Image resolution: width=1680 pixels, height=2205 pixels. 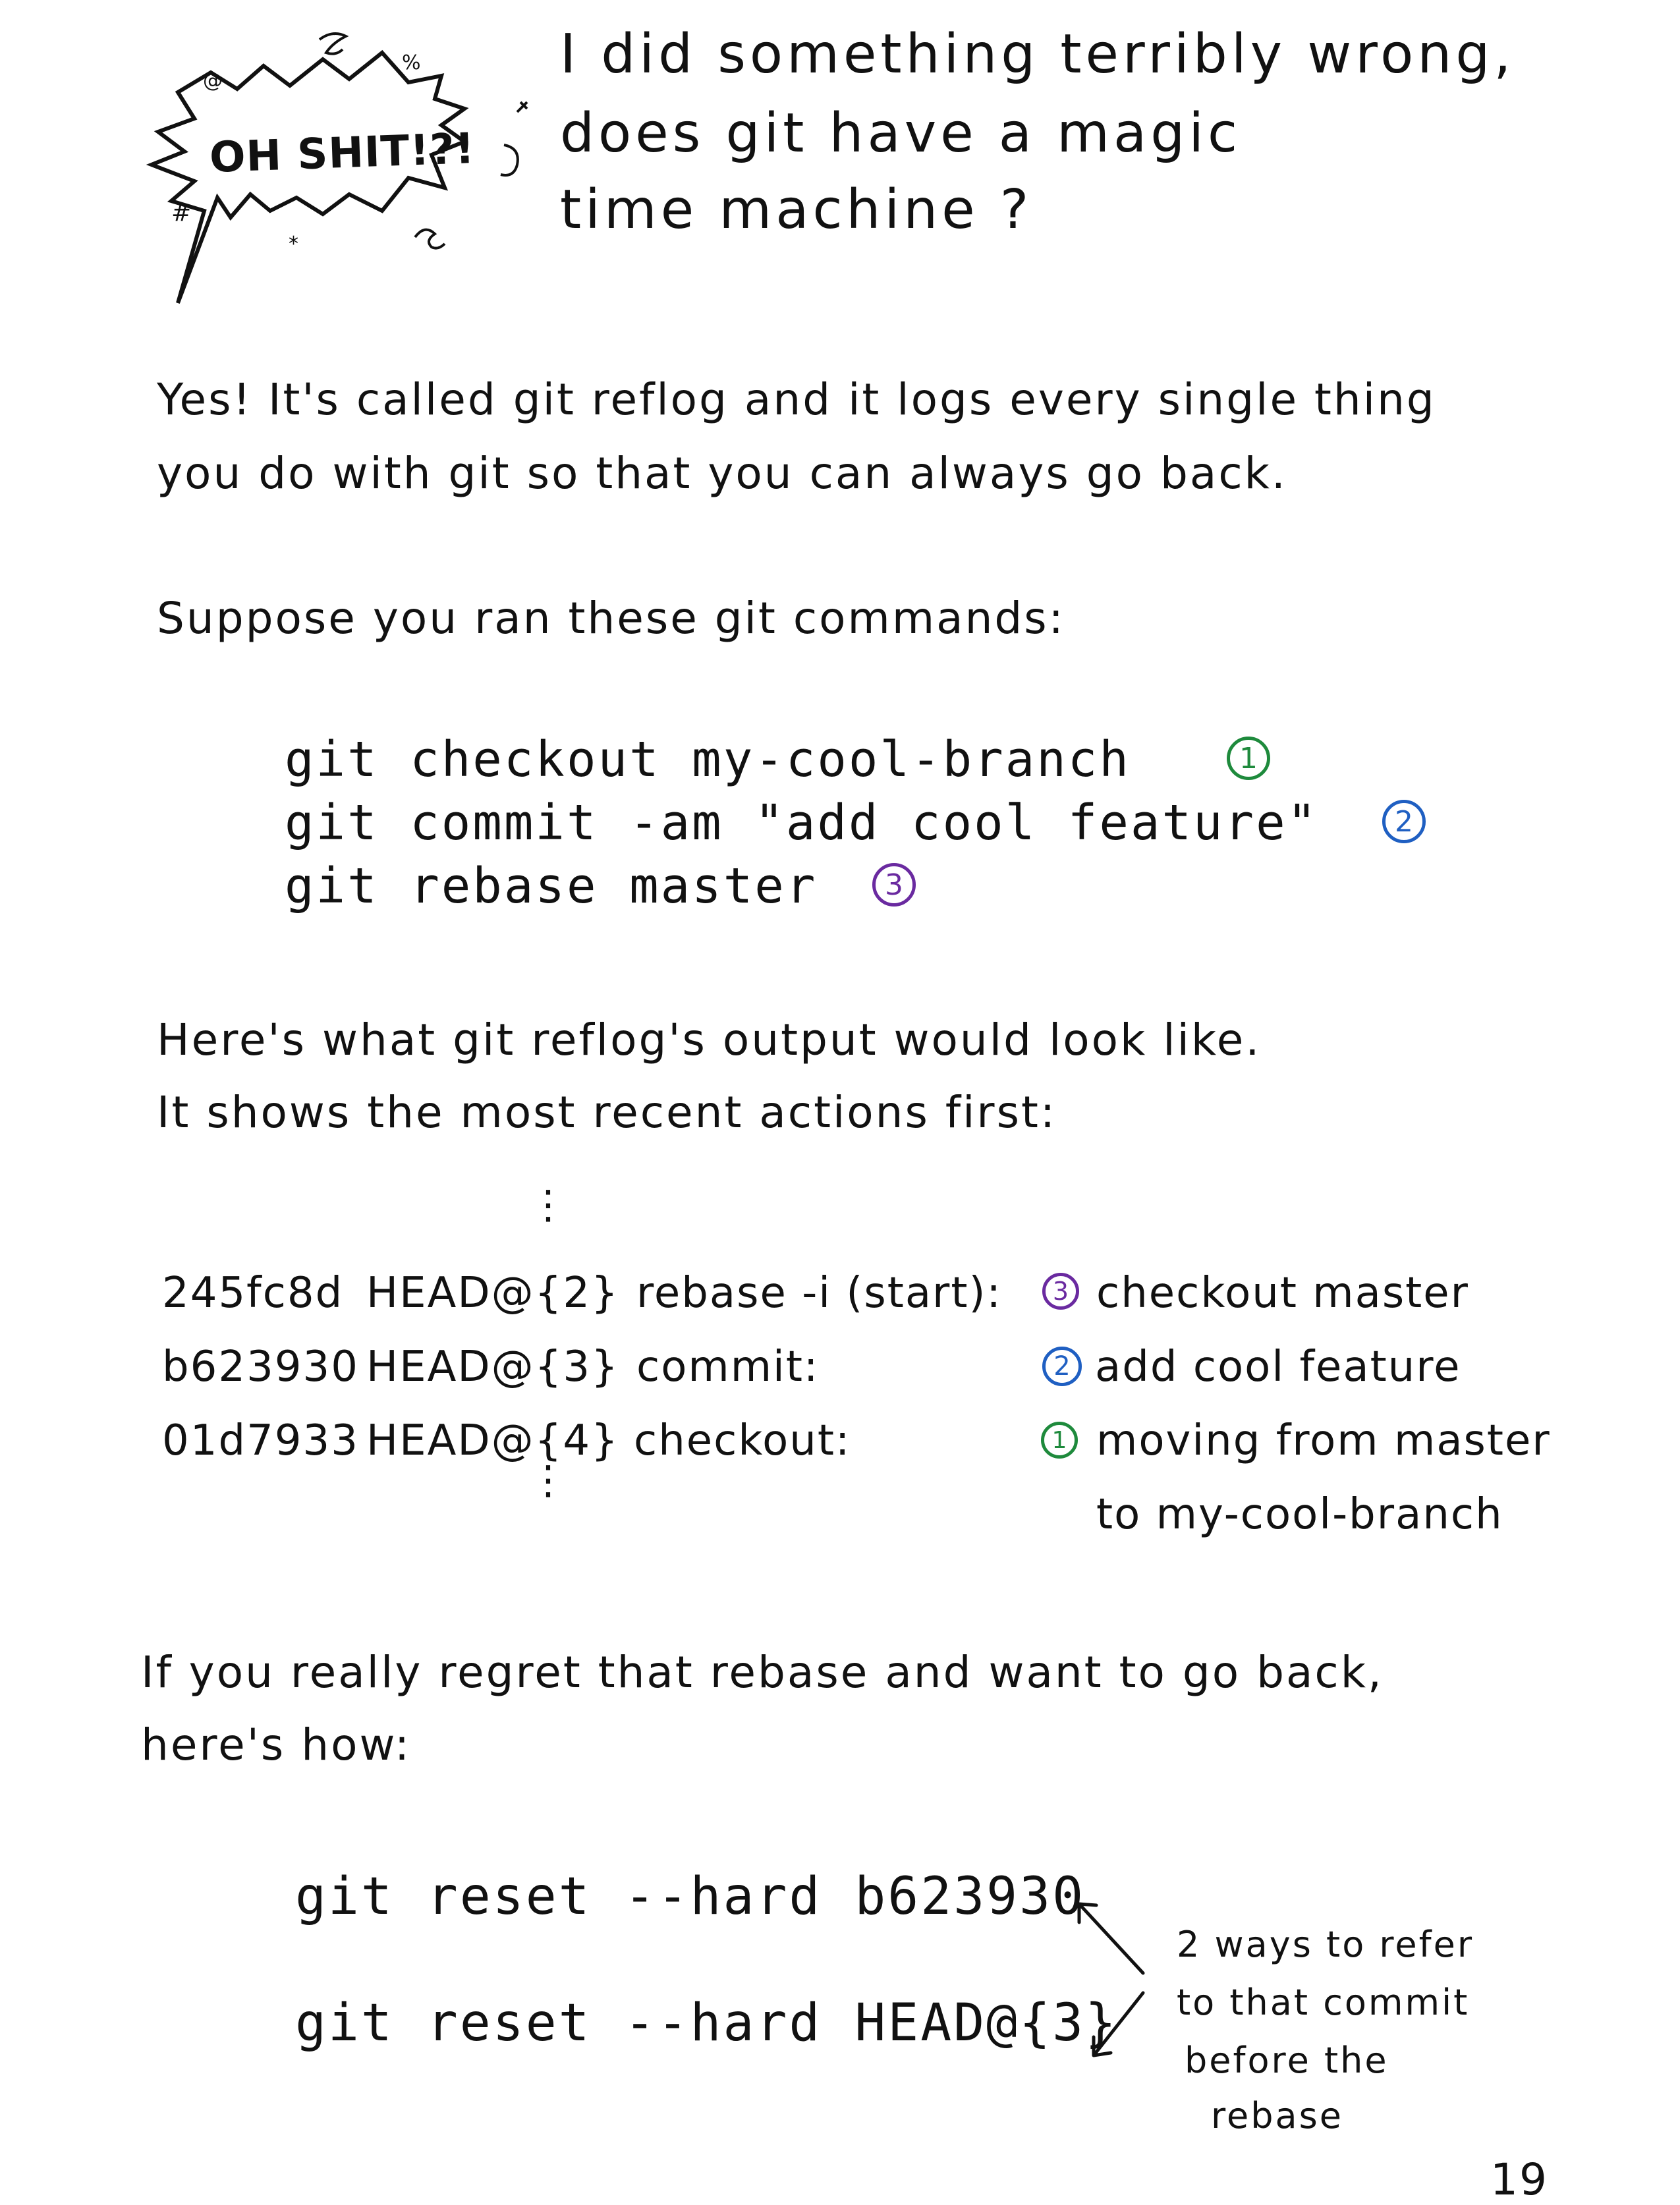 What do you see at coordinates (342, 153) in the screenshot?
I see `burst-label: OH SHIT!?!` at bounding box center [342, 153].